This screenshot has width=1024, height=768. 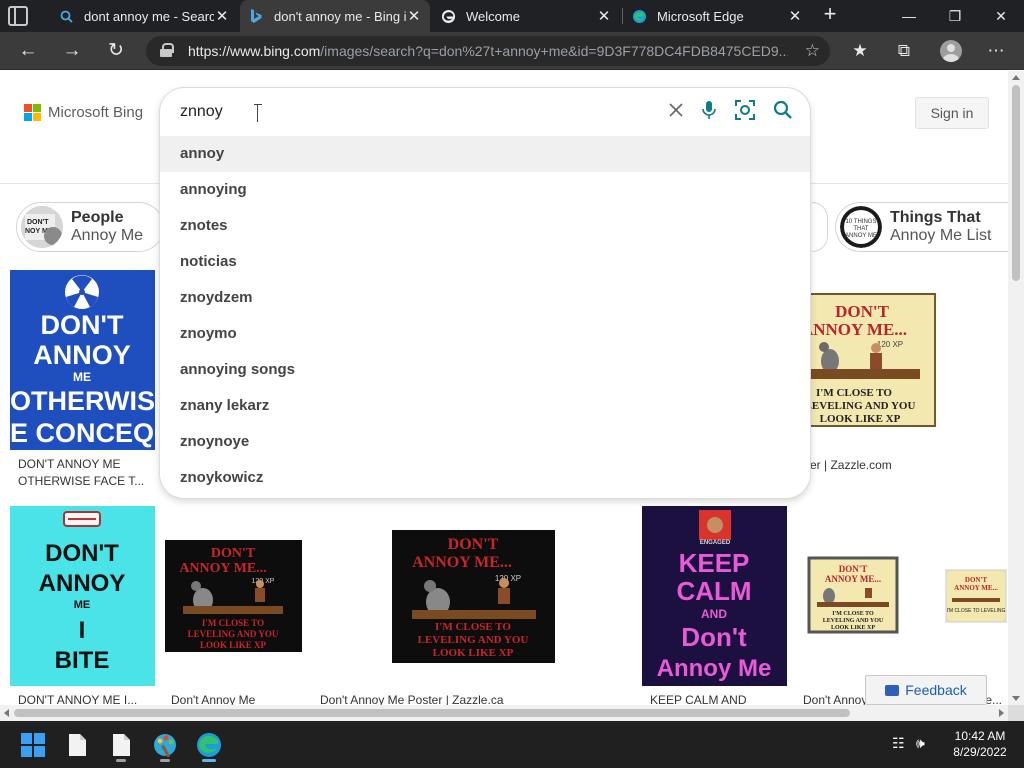 I want to click on tab-microsoft-edge: Microsoft Edge ✕, so click(x=717, y=16).